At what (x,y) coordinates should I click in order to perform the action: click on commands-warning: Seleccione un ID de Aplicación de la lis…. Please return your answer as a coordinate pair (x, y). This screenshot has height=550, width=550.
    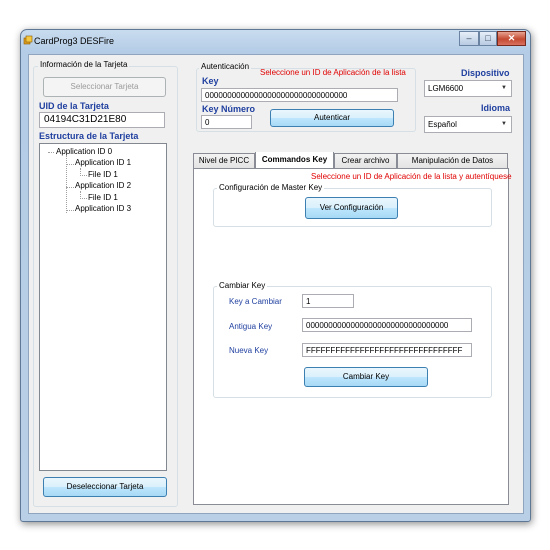
    Looking at the image, I should click on (411, 176).